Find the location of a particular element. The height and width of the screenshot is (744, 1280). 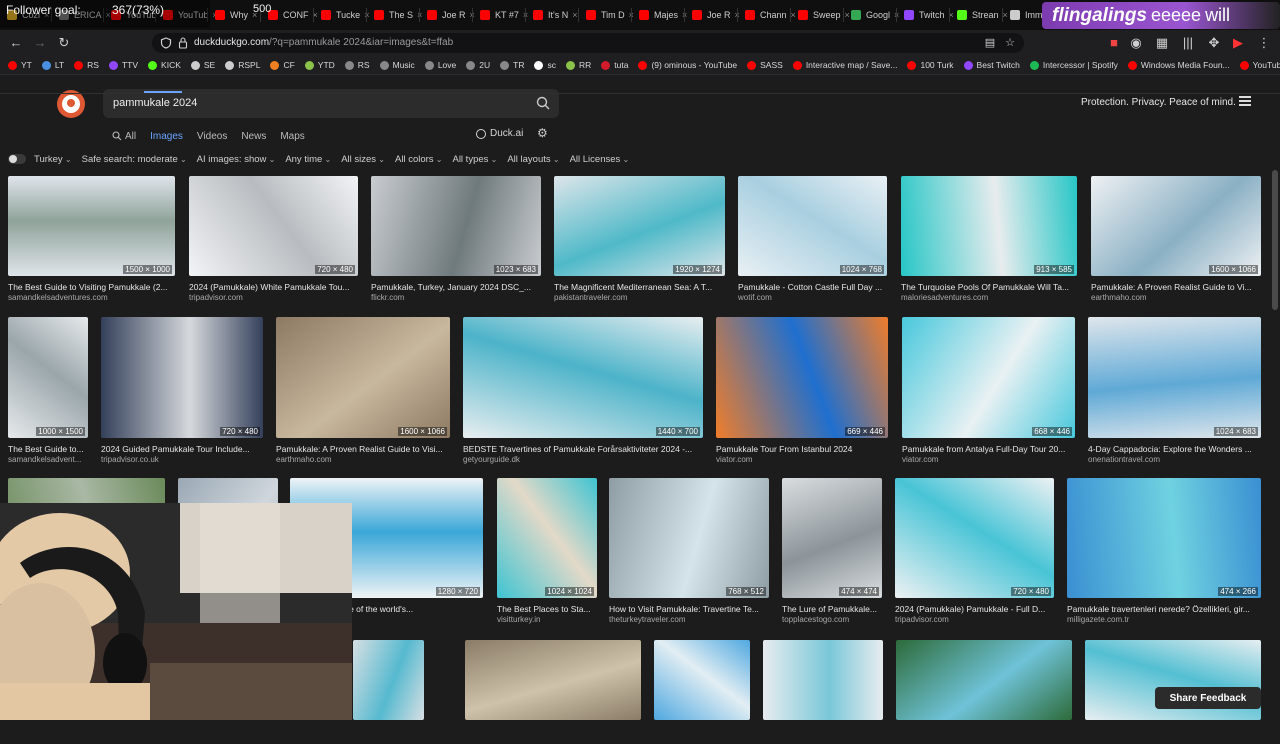

result-source: tripadvisor.com is located at coordinates (273, 297).